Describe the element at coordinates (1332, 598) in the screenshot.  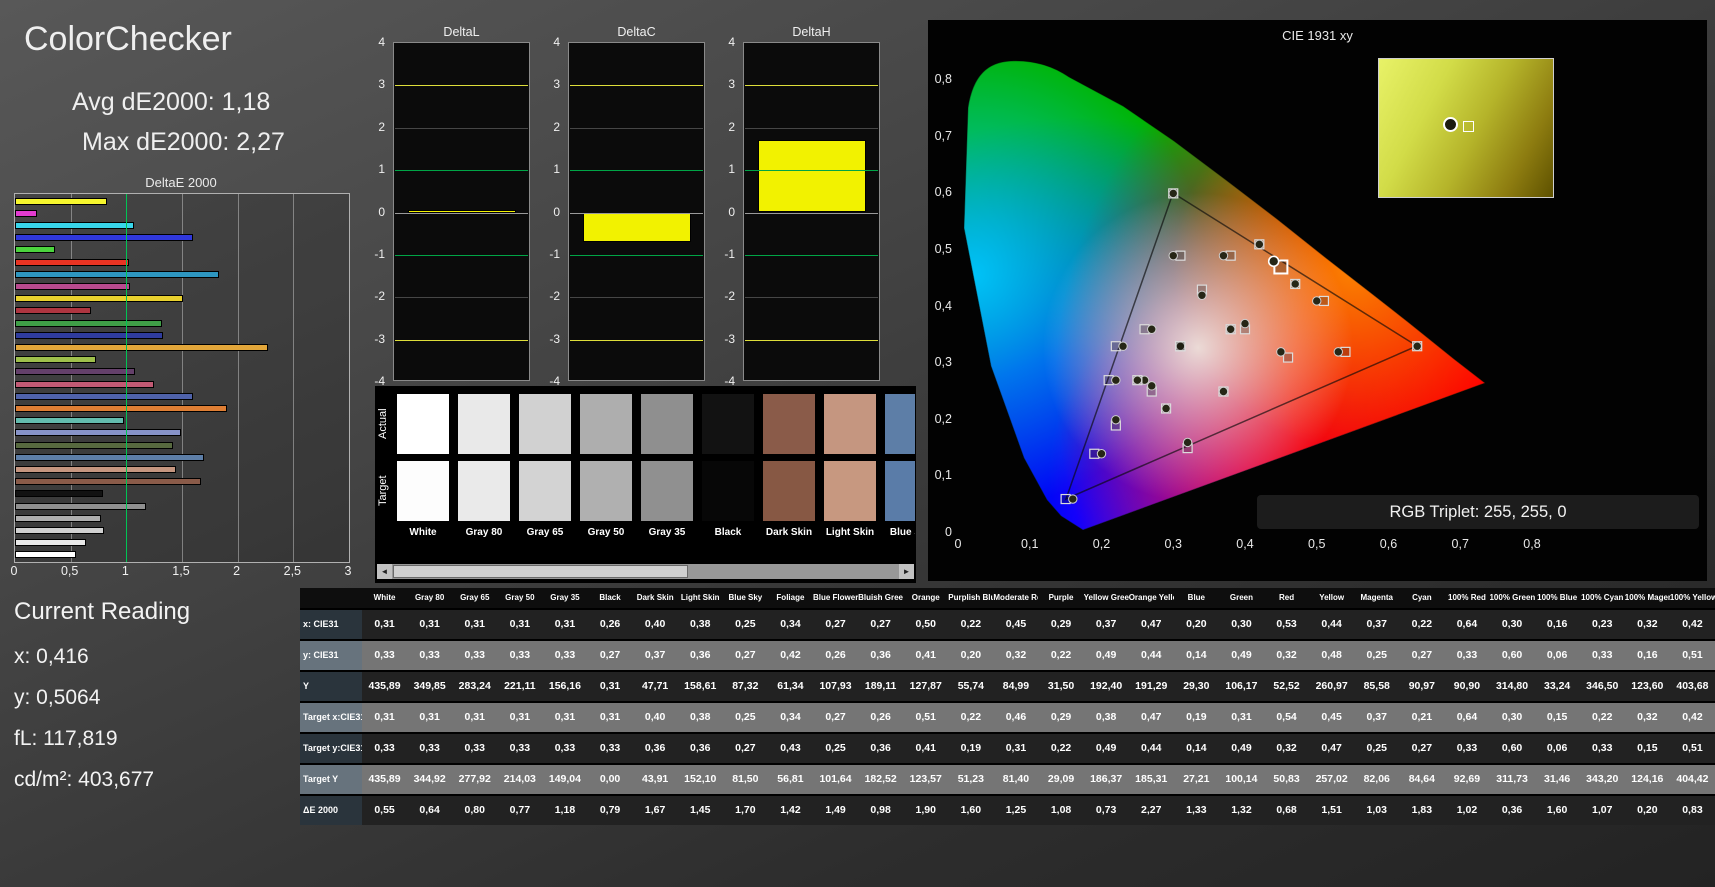
I see `column-header-yellow: Yellow` at that location.